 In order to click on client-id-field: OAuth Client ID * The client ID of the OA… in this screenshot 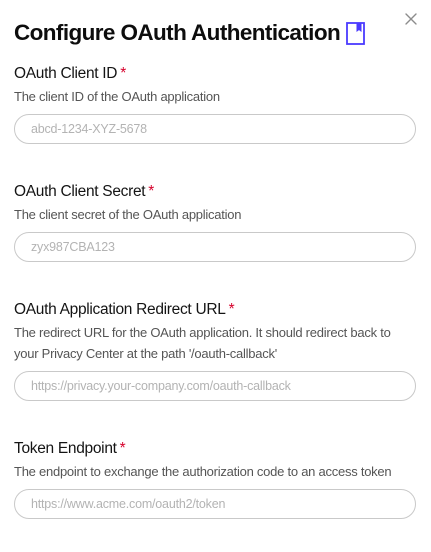, I will do `click(215, 106)`.